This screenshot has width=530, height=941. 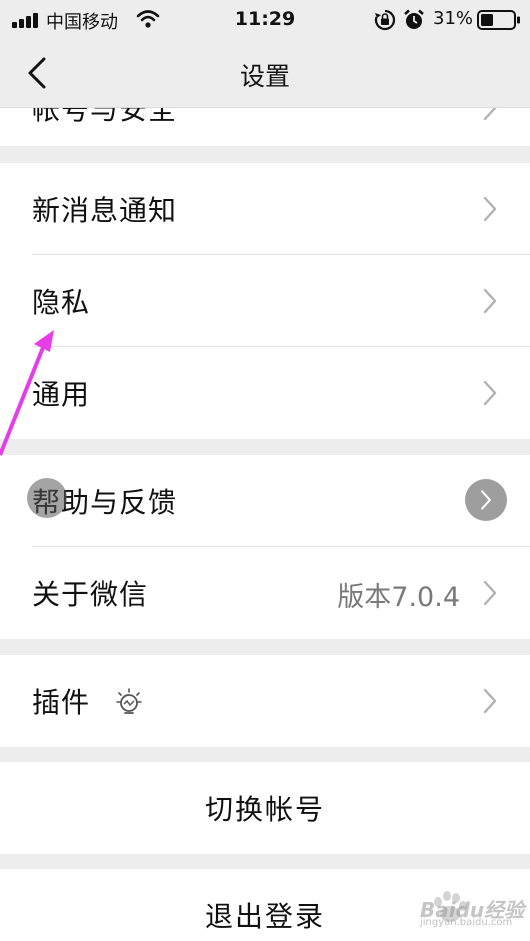 What do you see at coordinates (105, 210) in the screenshot?
I see `row-label: 新消息通知` at bounding box center [105, 210].